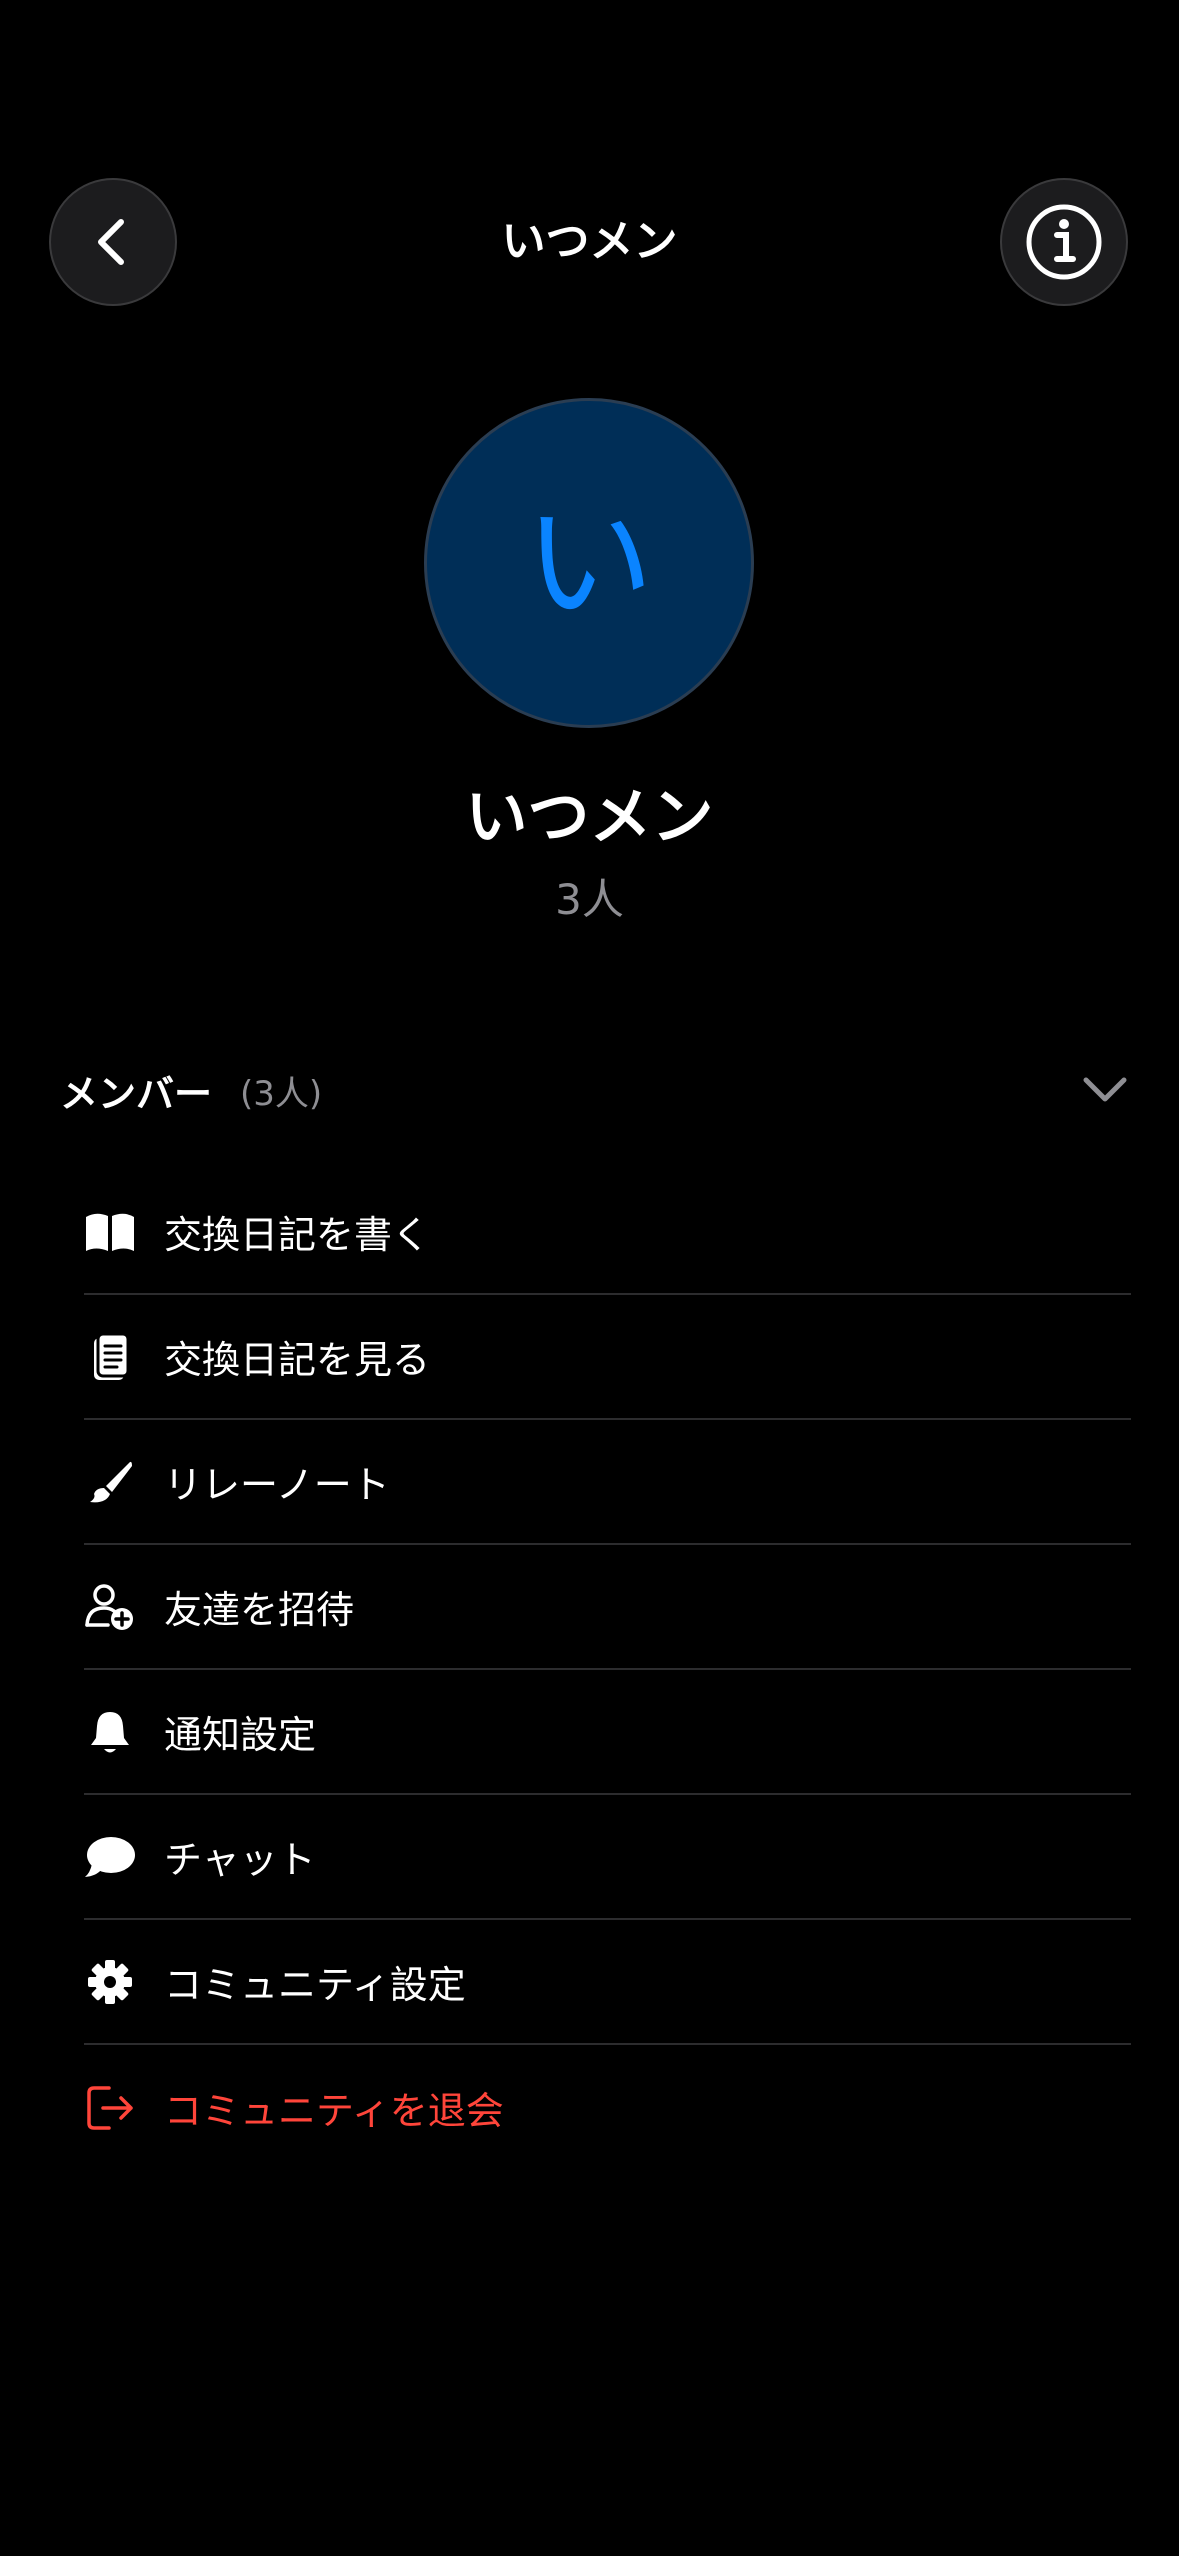 The image size is (1179, 2556). I want to click on menu-item-label: 交換日記を見る, so click(297, 1360).